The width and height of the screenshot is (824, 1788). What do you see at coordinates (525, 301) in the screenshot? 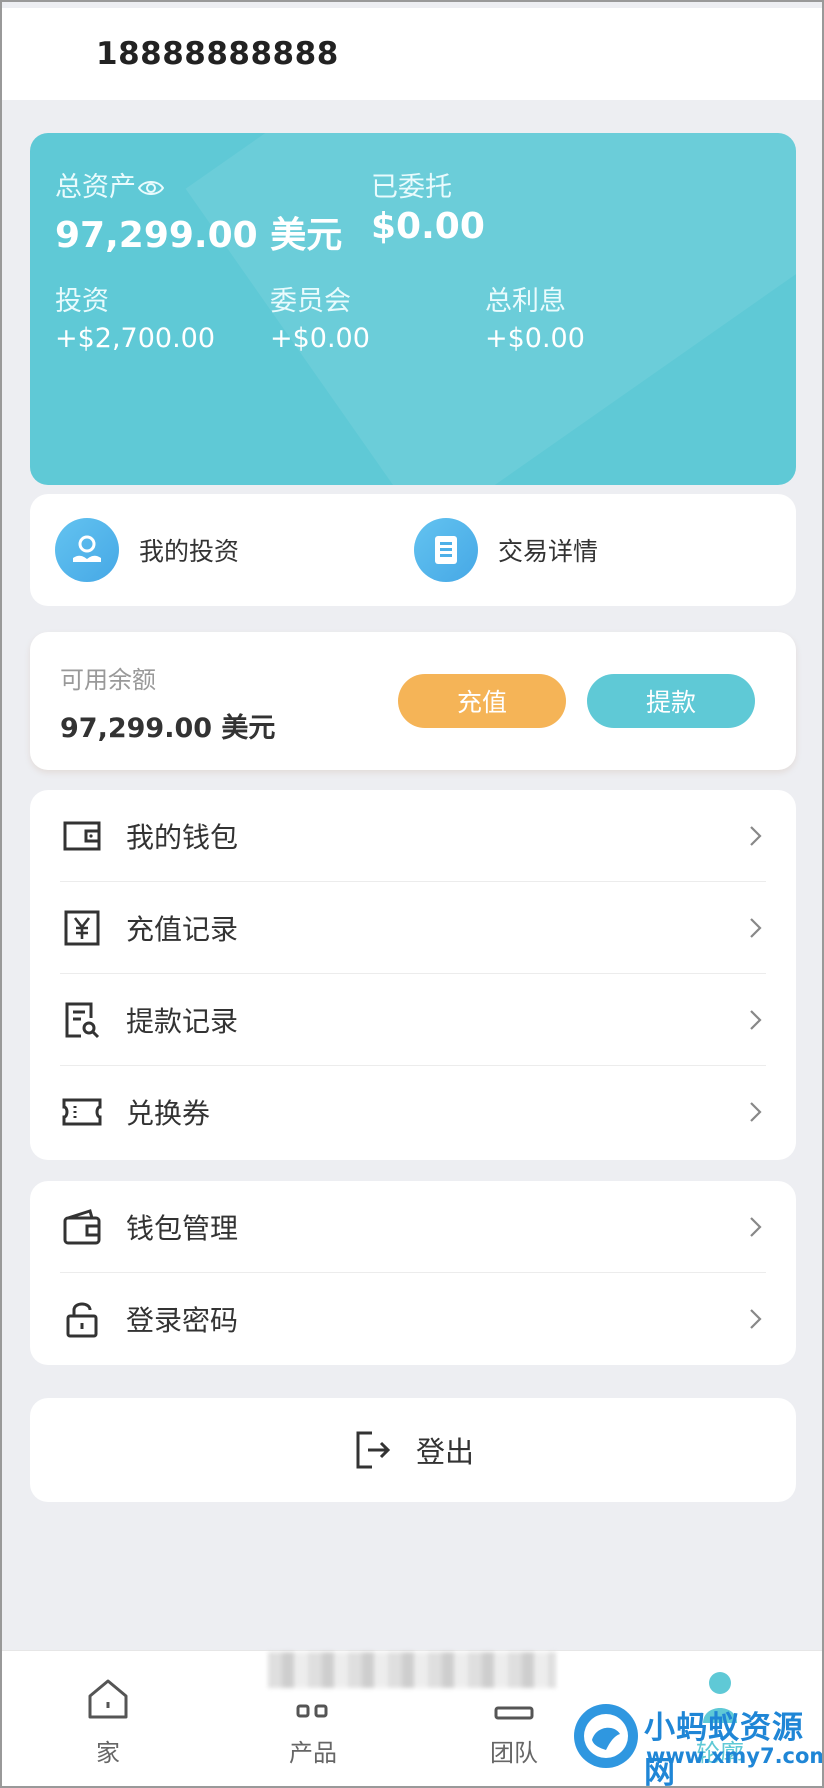
I see `interest-label: 总利息` at bounding box center [525, 301].